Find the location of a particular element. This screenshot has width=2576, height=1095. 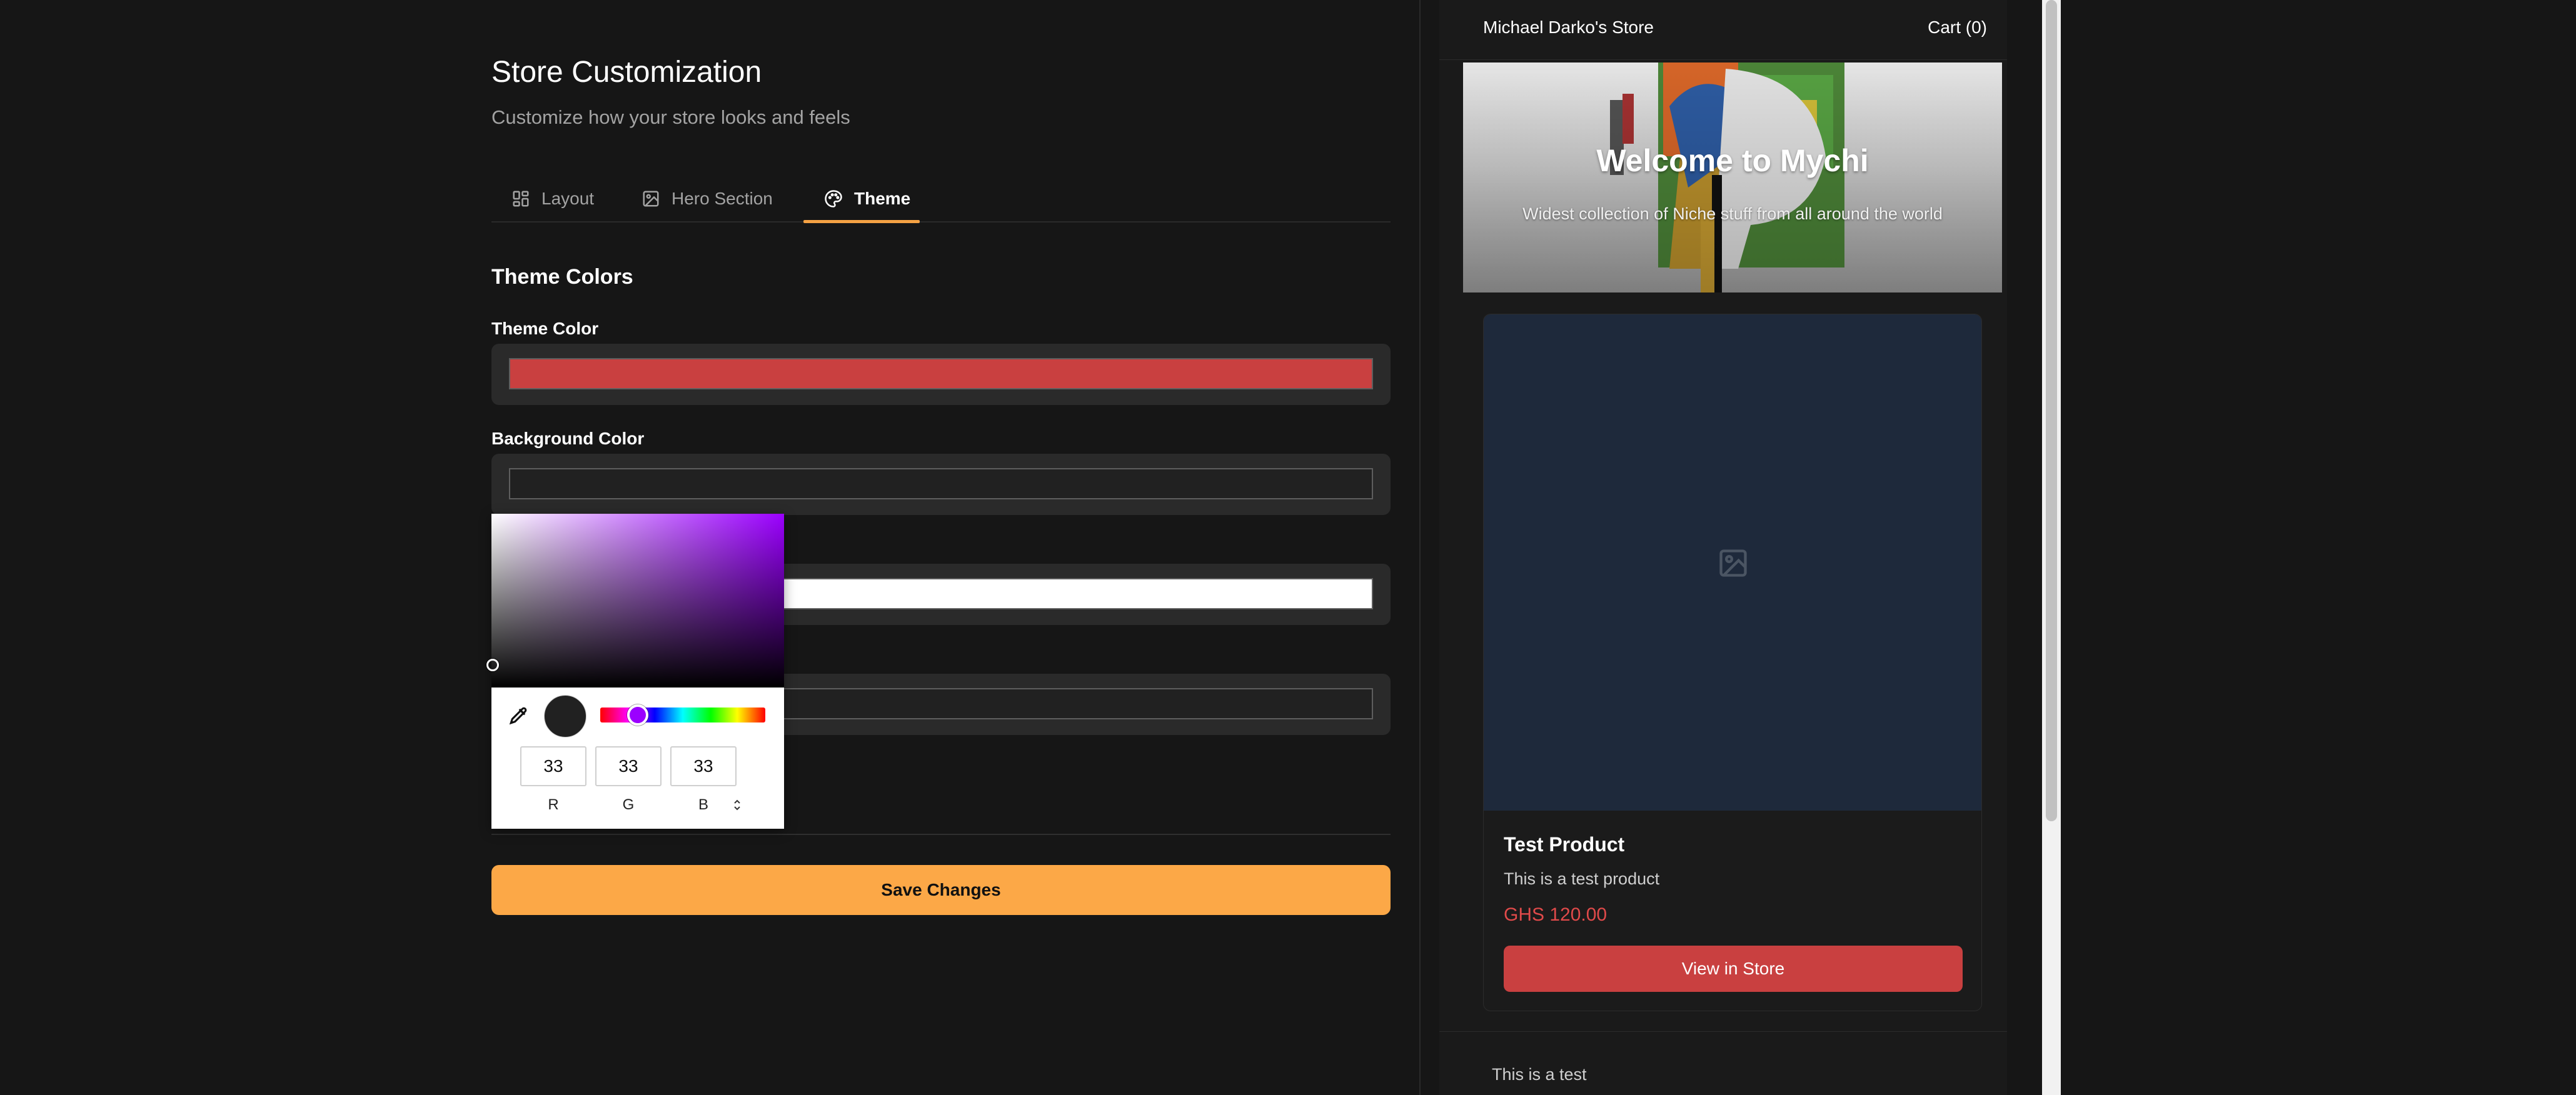

panel-separator is located at coordinates (1420, 547).